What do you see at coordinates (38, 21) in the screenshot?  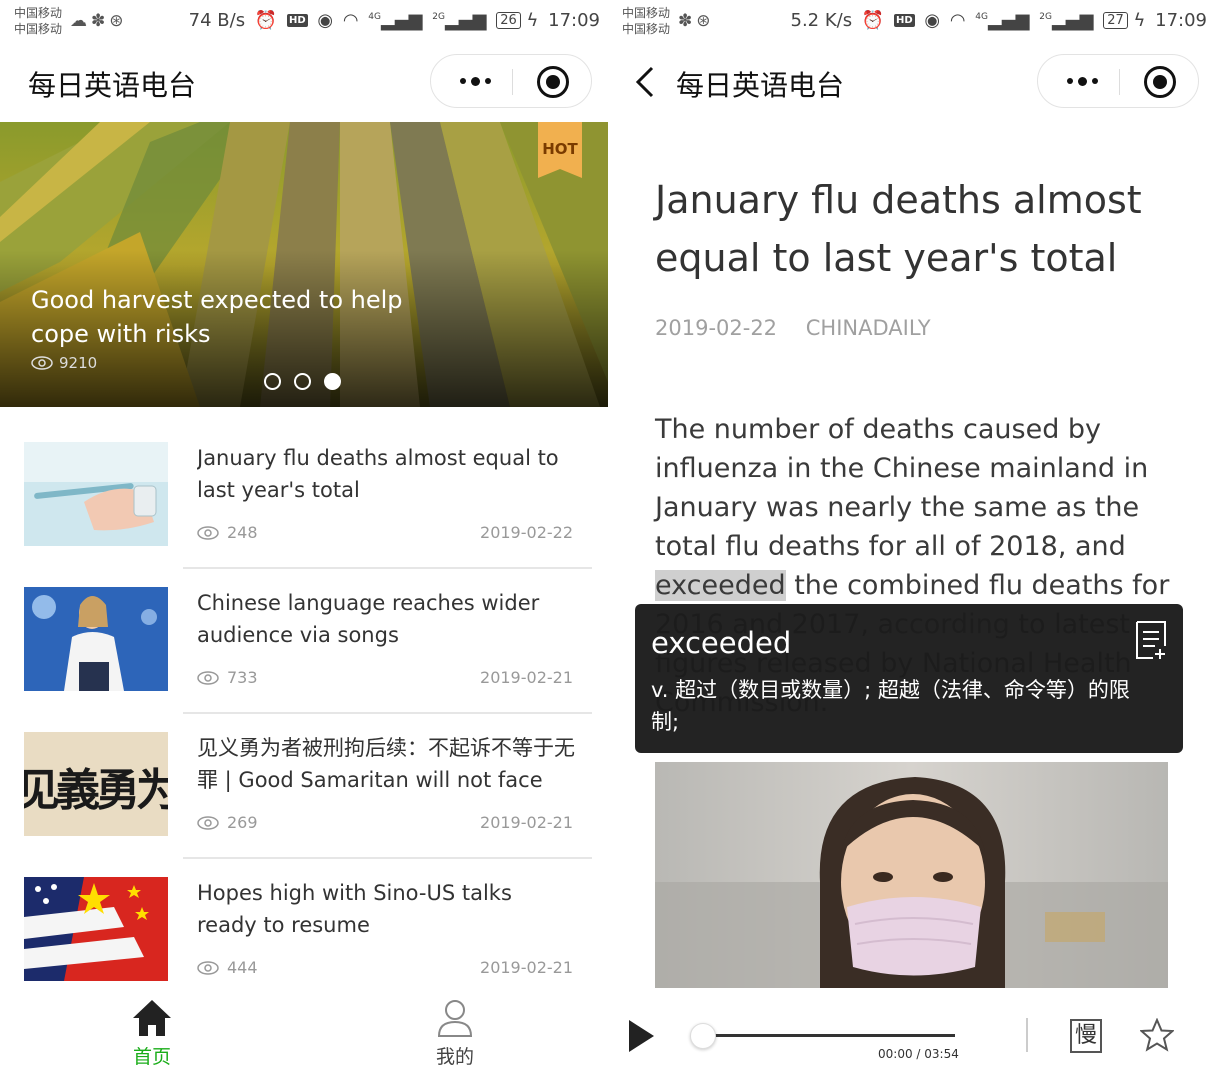 I see `carrier-labels: 中国移动 中国移动` at bounding box center [38, 21].